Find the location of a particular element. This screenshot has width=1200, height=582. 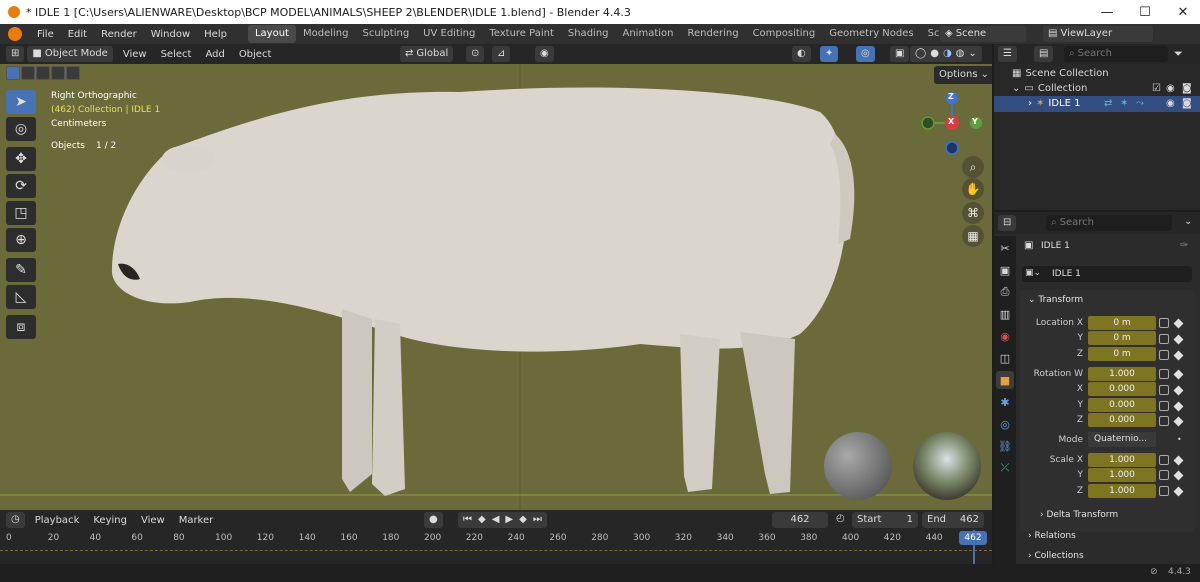

menu-help: Help is located at coordinates (215, 34).